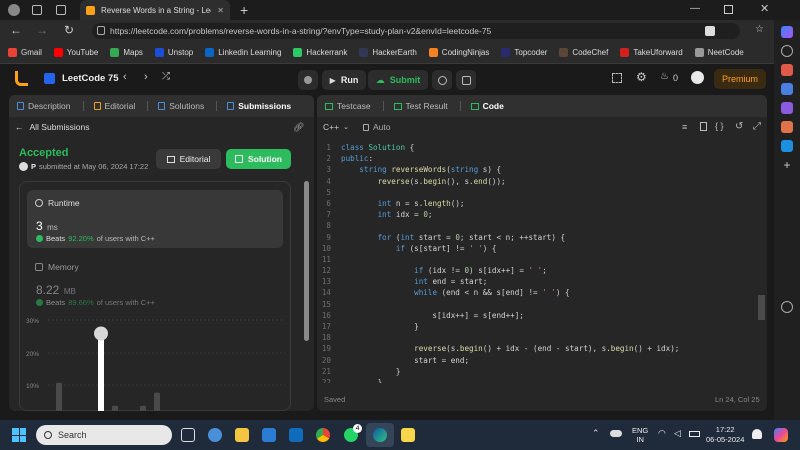  What do you see at coordinates (466, 80) in the screenshot?
I see `notes-button` at bounding box center [466, 80].